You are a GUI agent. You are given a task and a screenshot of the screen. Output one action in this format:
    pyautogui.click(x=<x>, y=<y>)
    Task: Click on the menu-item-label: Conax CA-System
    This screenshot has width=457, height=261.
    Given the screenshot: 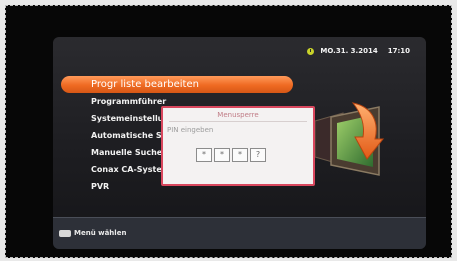 What is the action you would take?
    pyautogui.click(x=131, y=169)
    